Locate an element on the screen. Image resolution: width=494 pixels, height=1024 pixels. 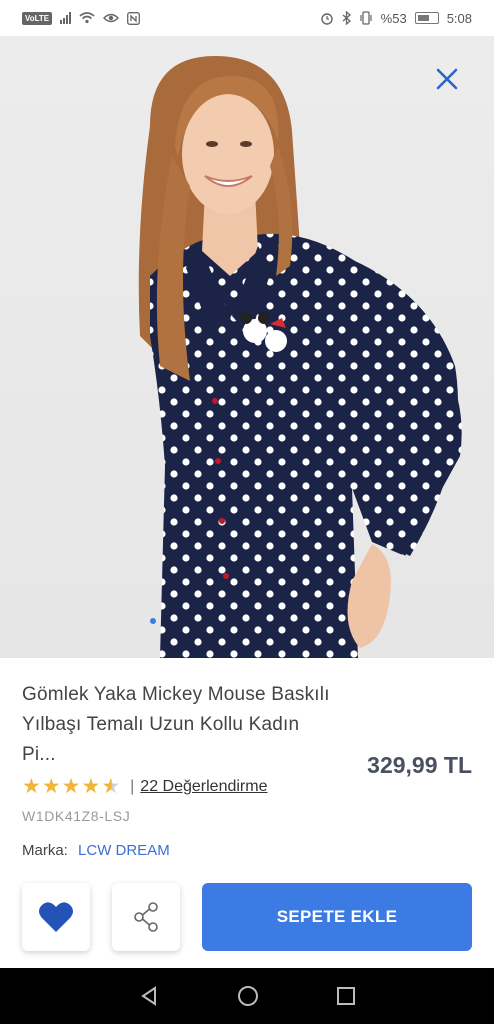
heart-icon is located at coordinates (56, 917).